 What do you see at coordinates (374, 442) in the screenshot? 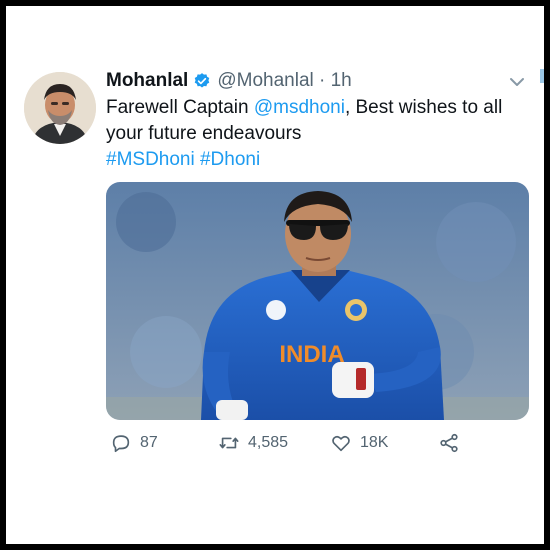
I see `like-count: 18K` at bounding box center [374, 442].